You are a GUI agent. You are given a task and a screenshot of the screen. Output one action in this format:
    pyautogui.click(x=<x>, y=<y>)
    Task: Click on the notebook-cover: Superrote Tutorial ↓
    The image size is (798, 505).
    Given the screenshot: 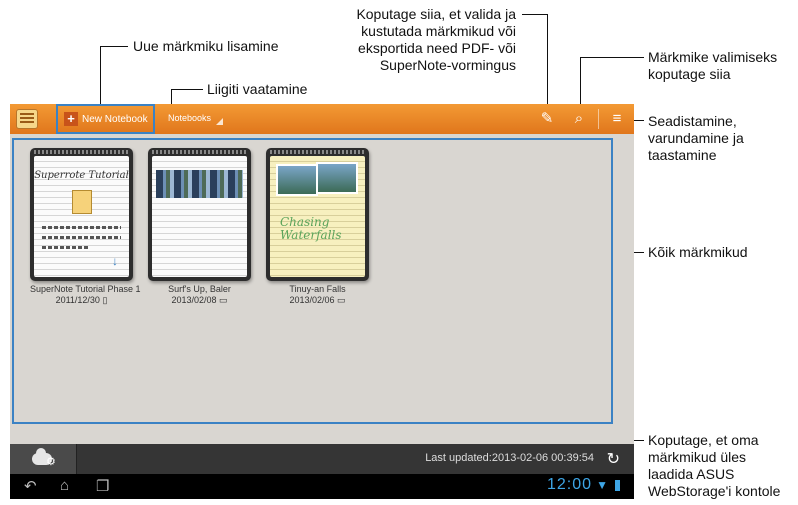 What is the action you would take?
    pyautogui.click(x=81, y=214)
    